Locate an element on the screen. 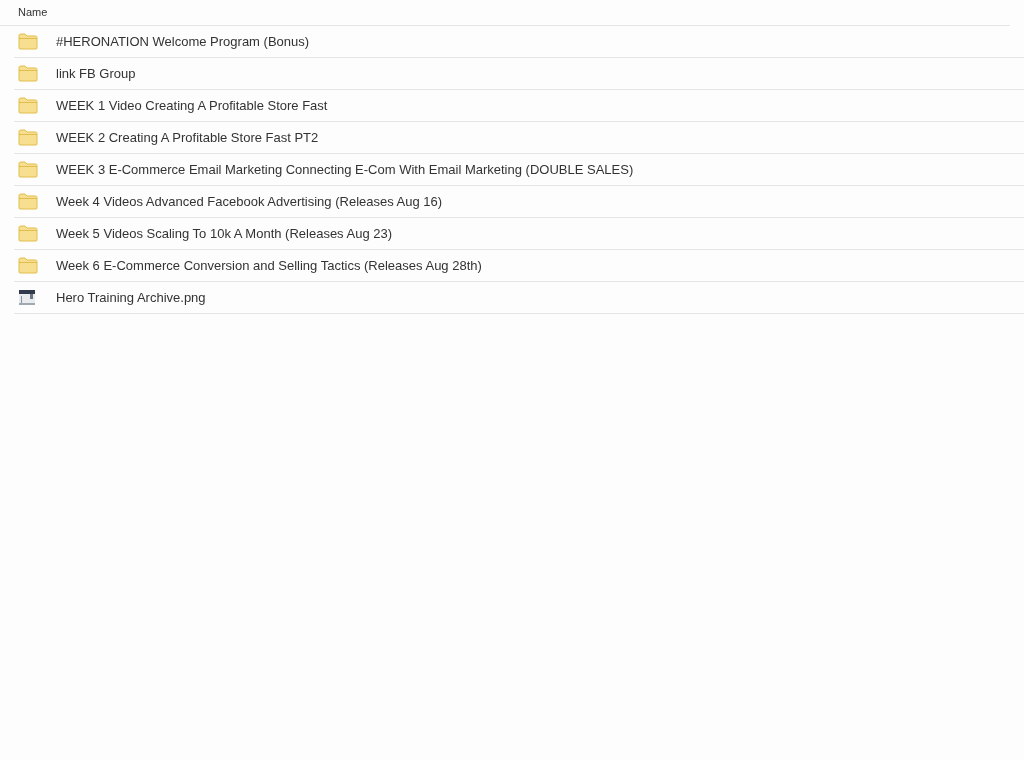  file-name: link FB Group is located at coordinates (96, 73).